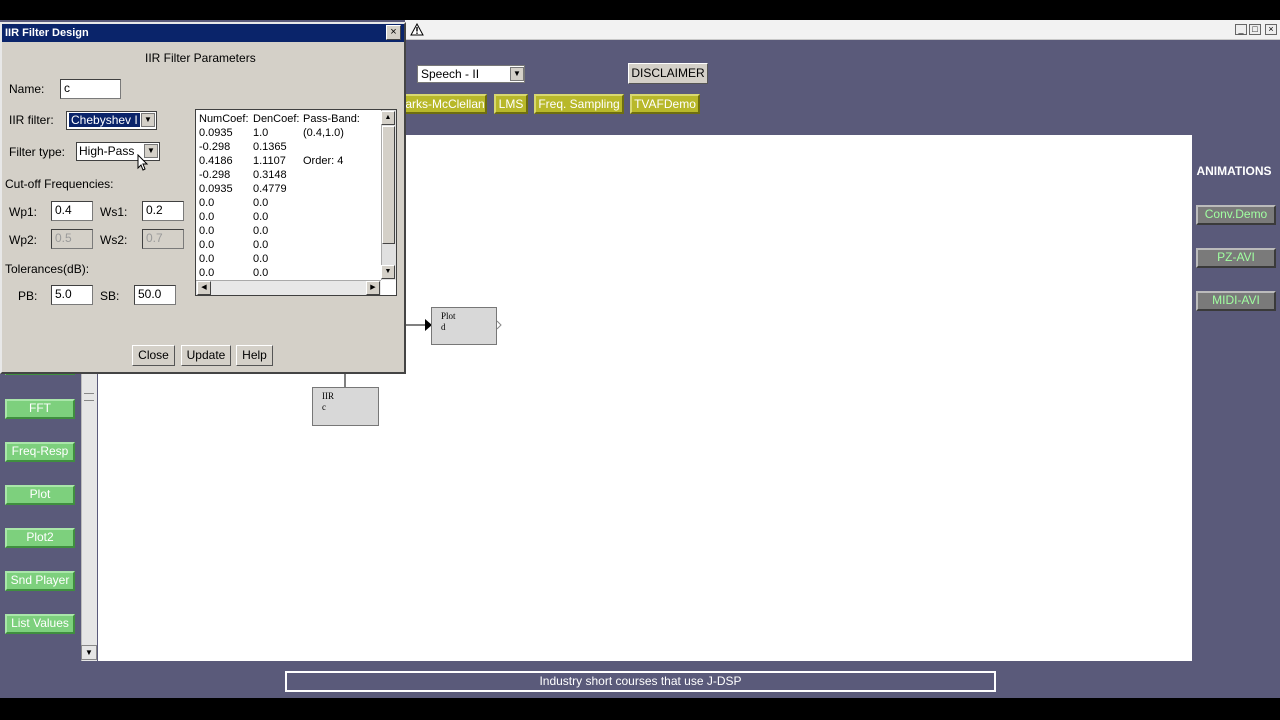 The height and width of the screenshot is (720, 1280). What do you see at coordinates (143, 164) in the screenshot?
I see `mouse-cursor-icon` at bounding box center [143, 164].